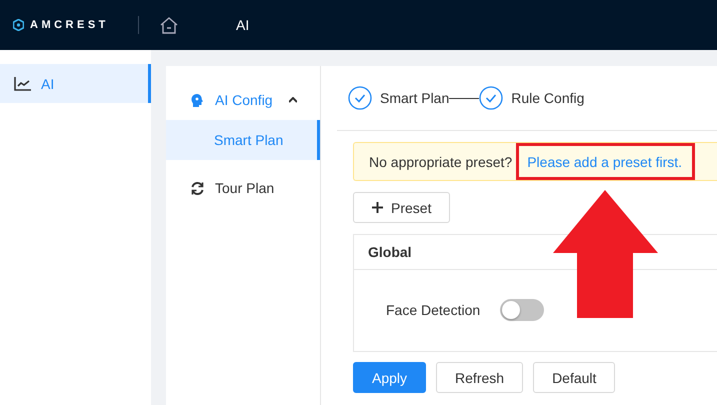 The image size is (717, 405). What do you see at coordinates (415, 98) in the screenshot?
I see `step-label: Smart Plan` at bounding box center [415, 98].